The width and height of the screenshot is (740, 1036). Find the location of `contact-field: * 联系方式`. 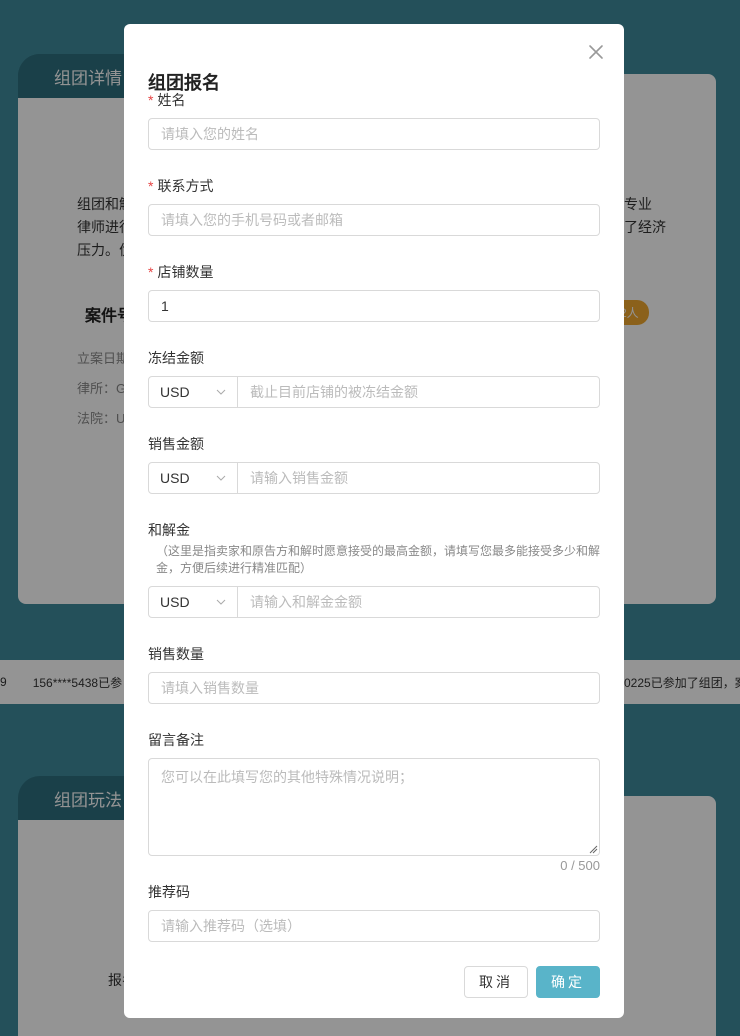

contact-field: * 联系方式 is located at coordinates (374, 206).